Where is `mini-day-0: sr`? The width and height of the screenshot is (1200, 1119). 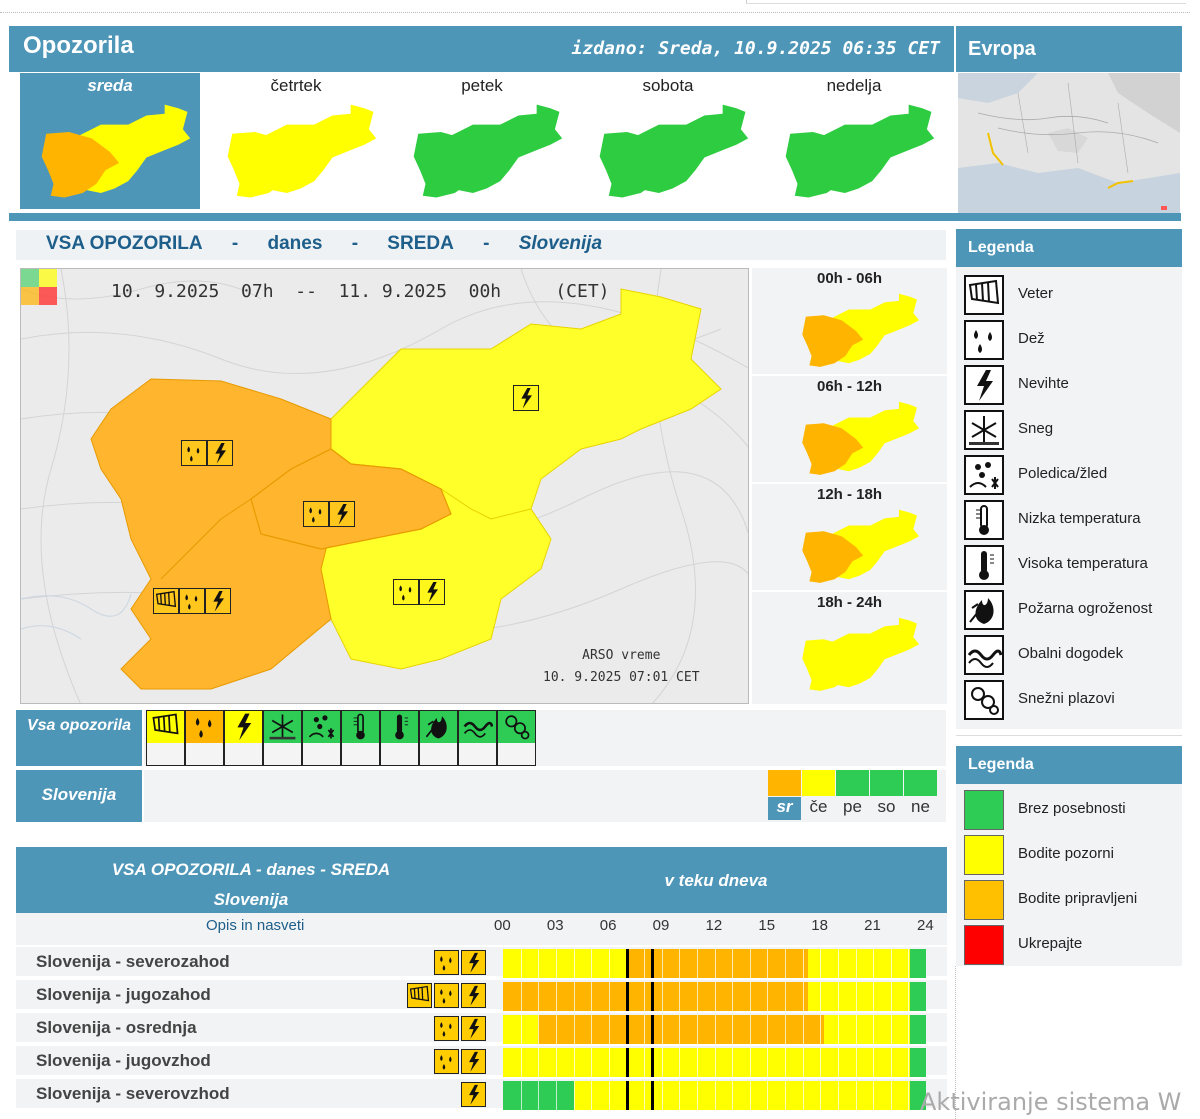 mini-day-0: sr is located at coordinates (784, 795).